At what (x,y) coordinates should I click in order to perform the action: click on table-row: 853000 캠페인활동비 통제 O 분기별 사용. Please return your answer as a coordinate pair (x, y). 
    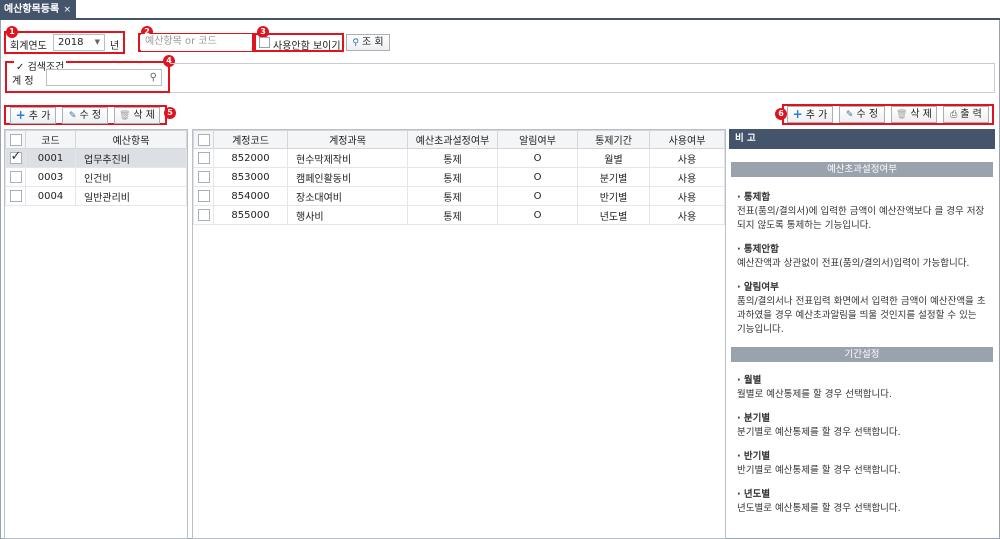
    Looking at the image, I should click on (459, 177).